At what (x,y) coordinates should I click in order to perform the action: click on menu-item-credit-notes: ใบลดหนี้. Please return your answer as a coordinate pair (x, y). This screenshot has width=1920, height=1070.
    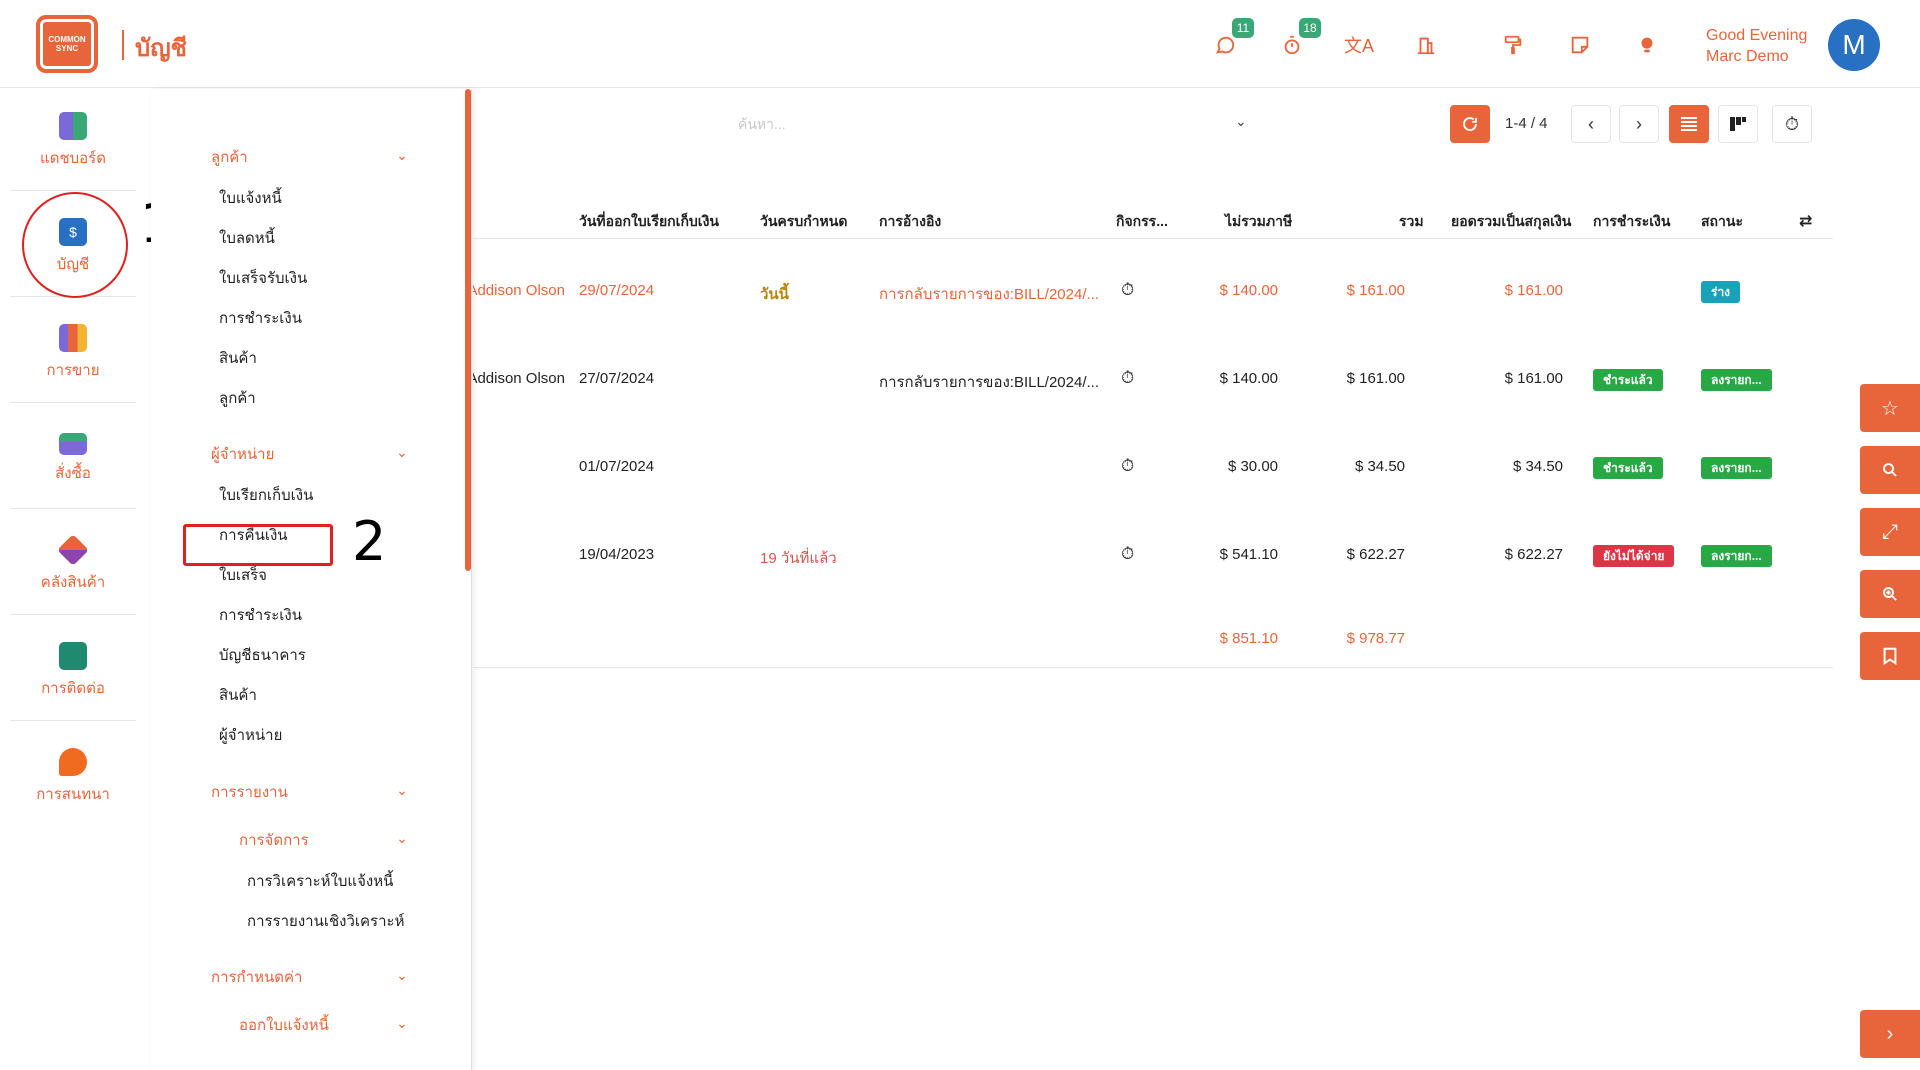
    Looking at the image, I should click on (319, 238).